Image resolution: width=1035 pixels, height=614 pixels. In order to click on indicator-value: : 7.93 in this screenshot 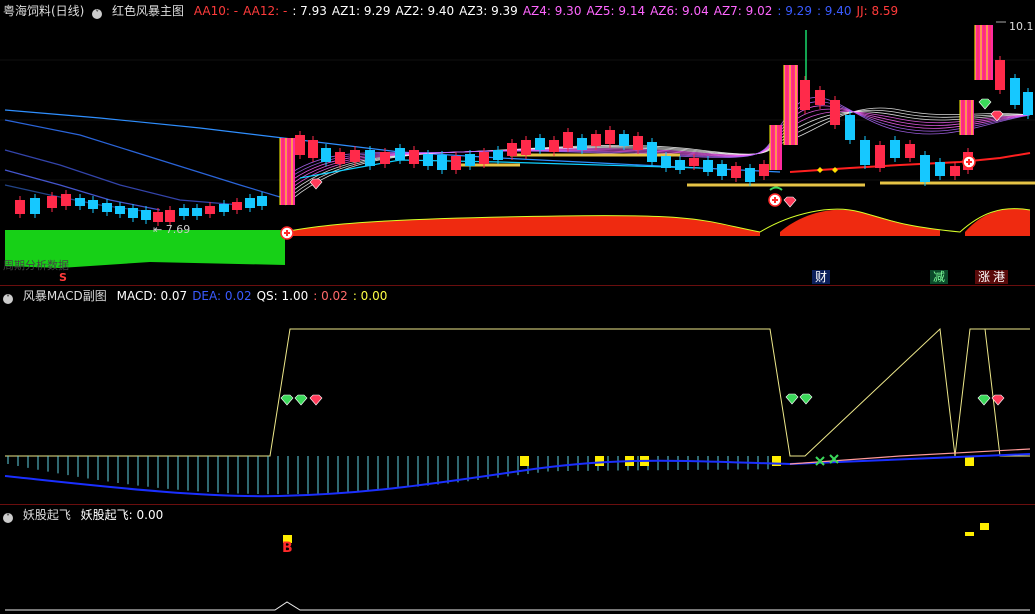, I will do `click(309, 11)`.